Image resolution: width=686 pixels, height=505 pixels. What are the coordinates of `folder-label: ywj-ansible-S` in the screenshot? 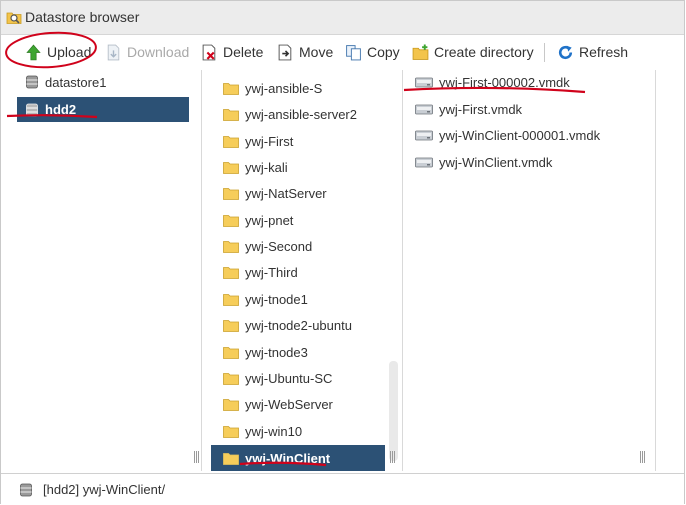 It's located at (284, 88).